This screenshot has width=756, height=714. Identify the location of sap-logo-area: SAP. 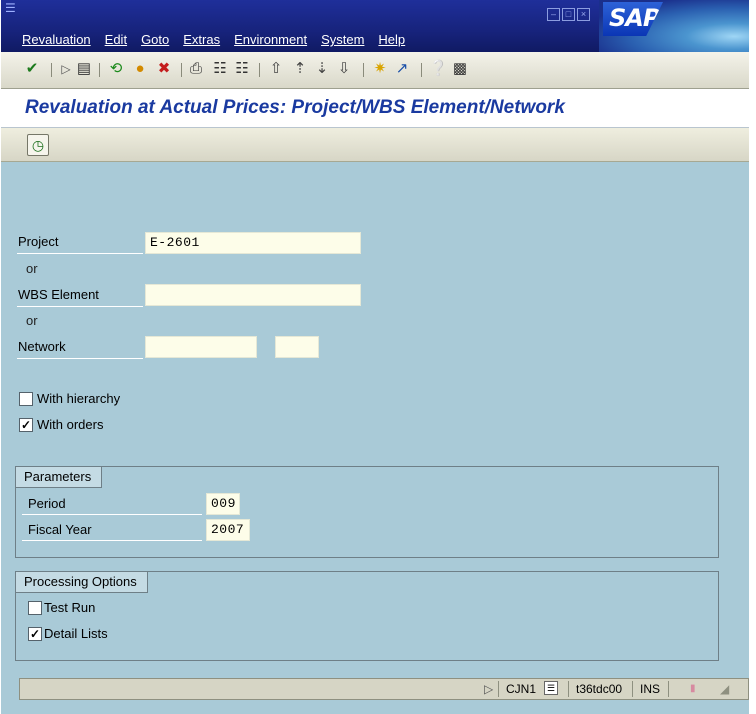
(674, 26).